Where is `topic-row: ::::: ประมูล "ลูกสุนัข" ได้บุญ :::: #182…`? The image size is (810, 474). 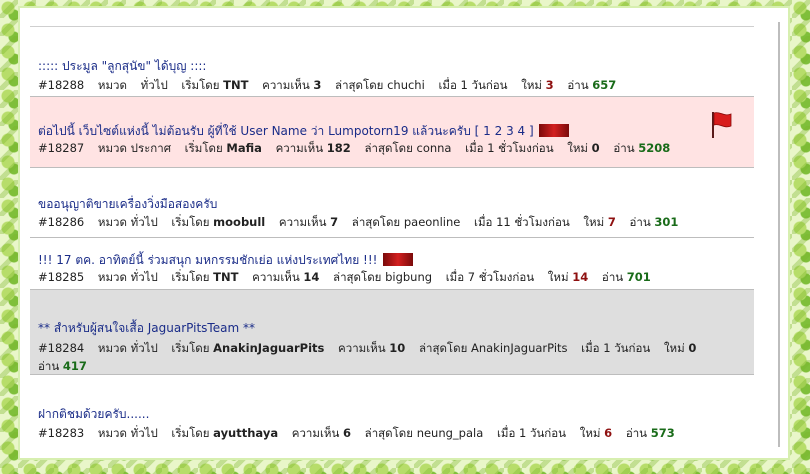 topic-row: ::::: ประมูล "ลูกสุนัข" ได้บุญ :::: #182… is located at coordinates (392, 62).